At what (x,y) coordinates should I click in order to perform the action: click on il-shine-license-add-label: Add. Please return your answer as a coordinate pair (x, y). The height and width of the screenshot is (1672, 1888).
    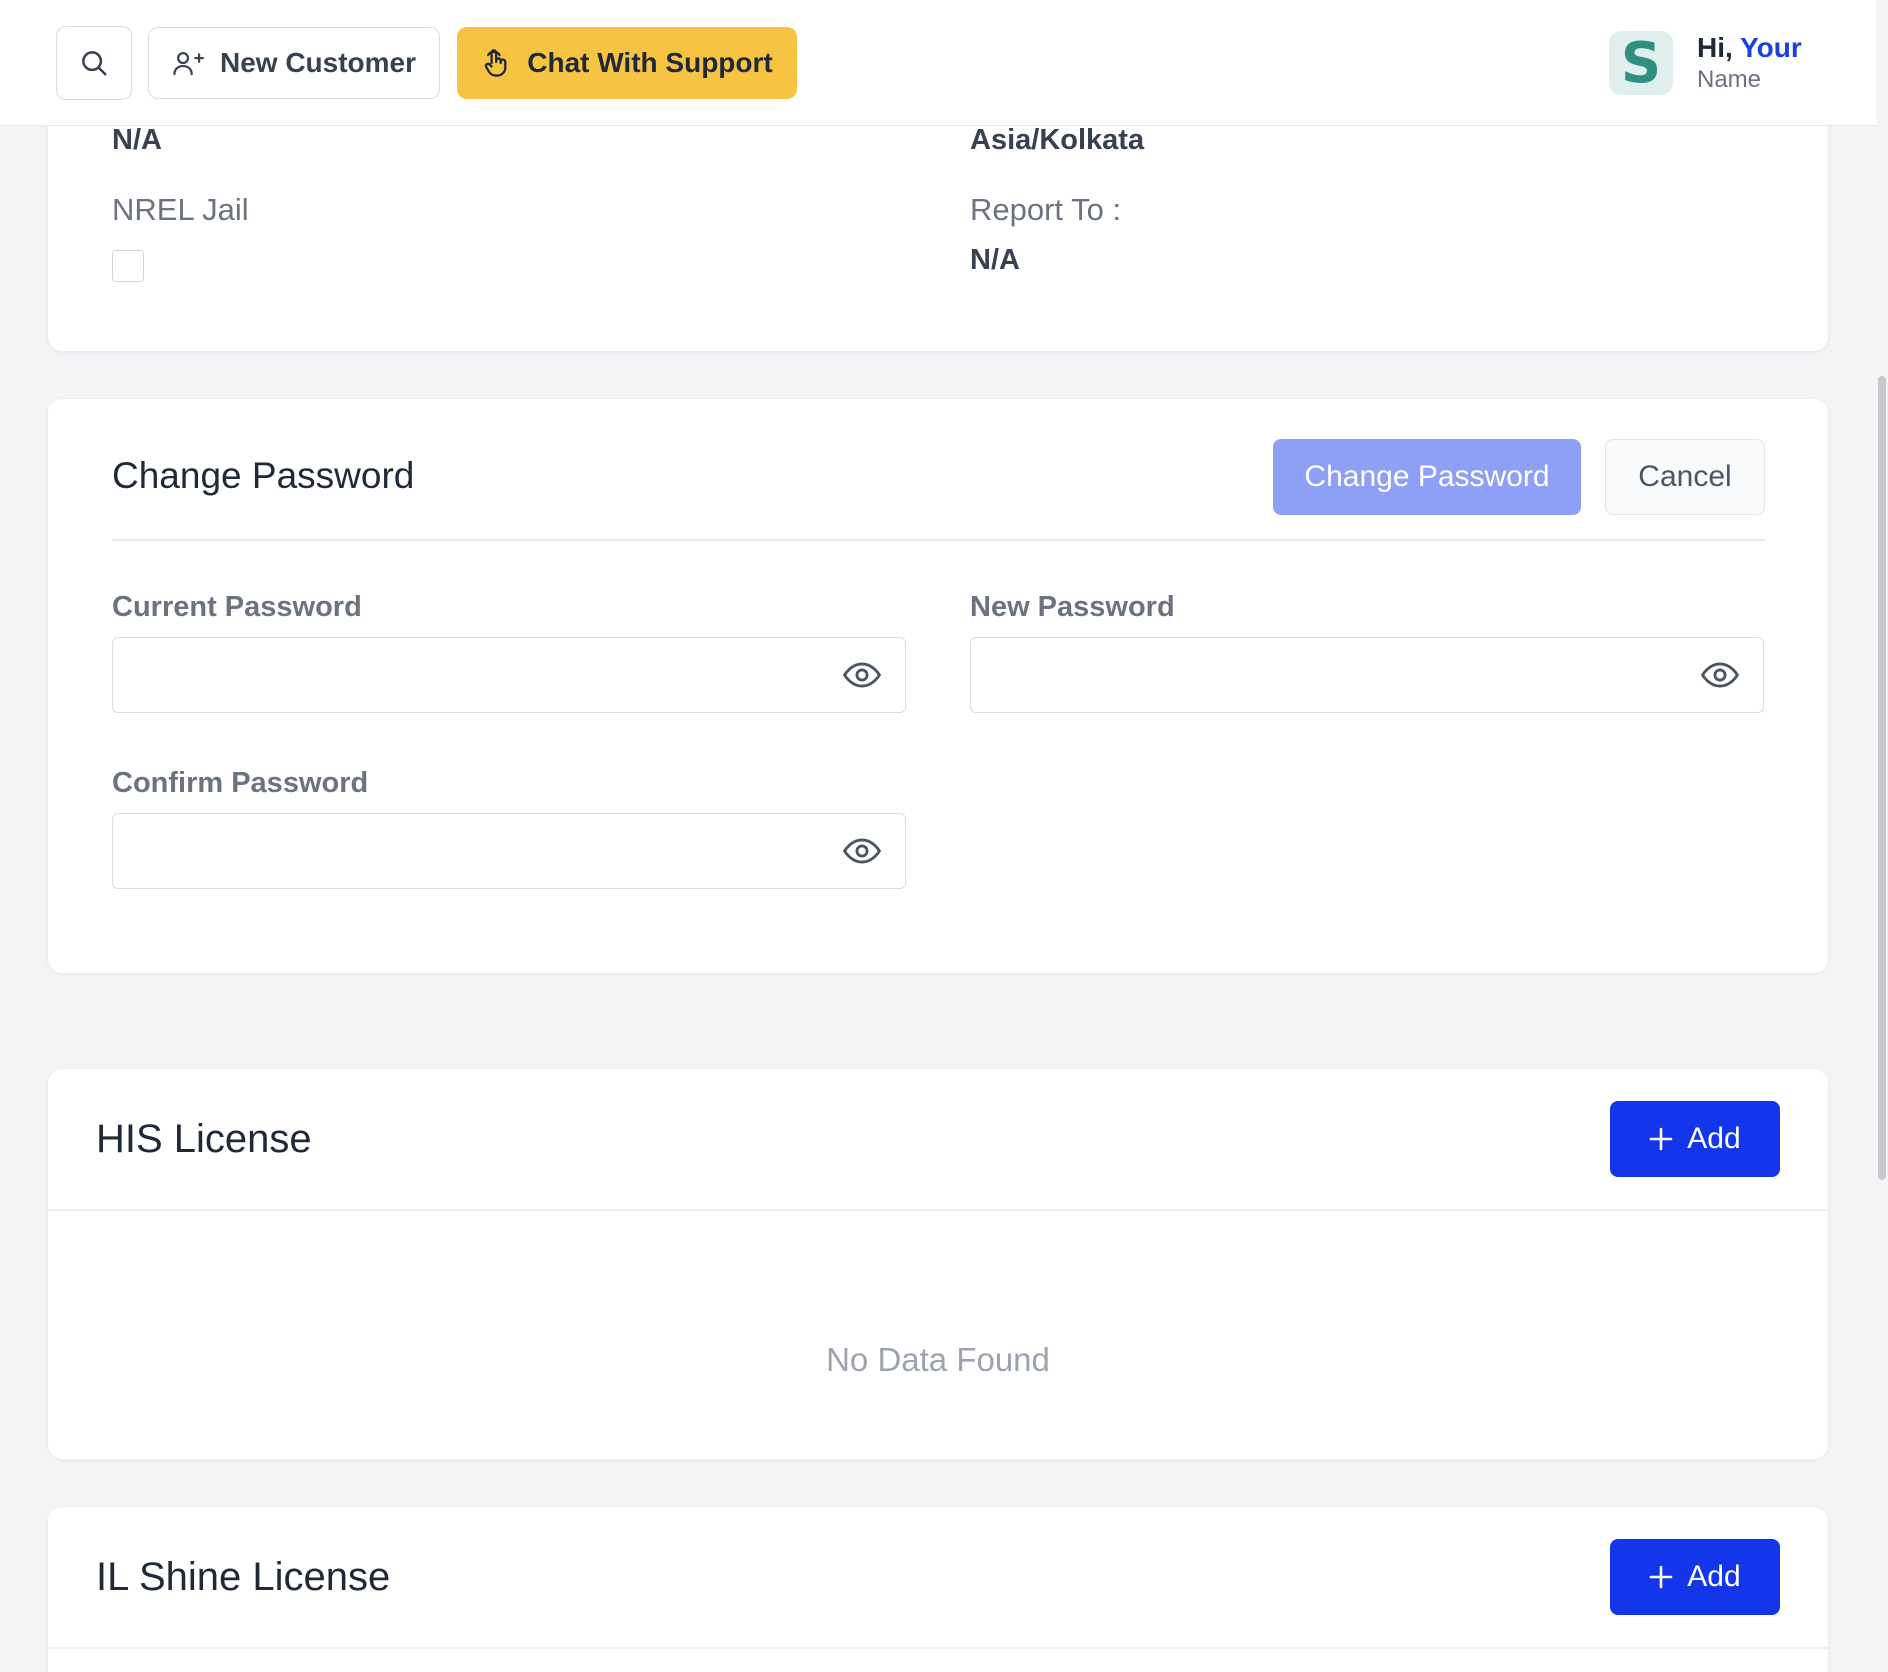
    Looking at the image, I should click on (1714, 1576).